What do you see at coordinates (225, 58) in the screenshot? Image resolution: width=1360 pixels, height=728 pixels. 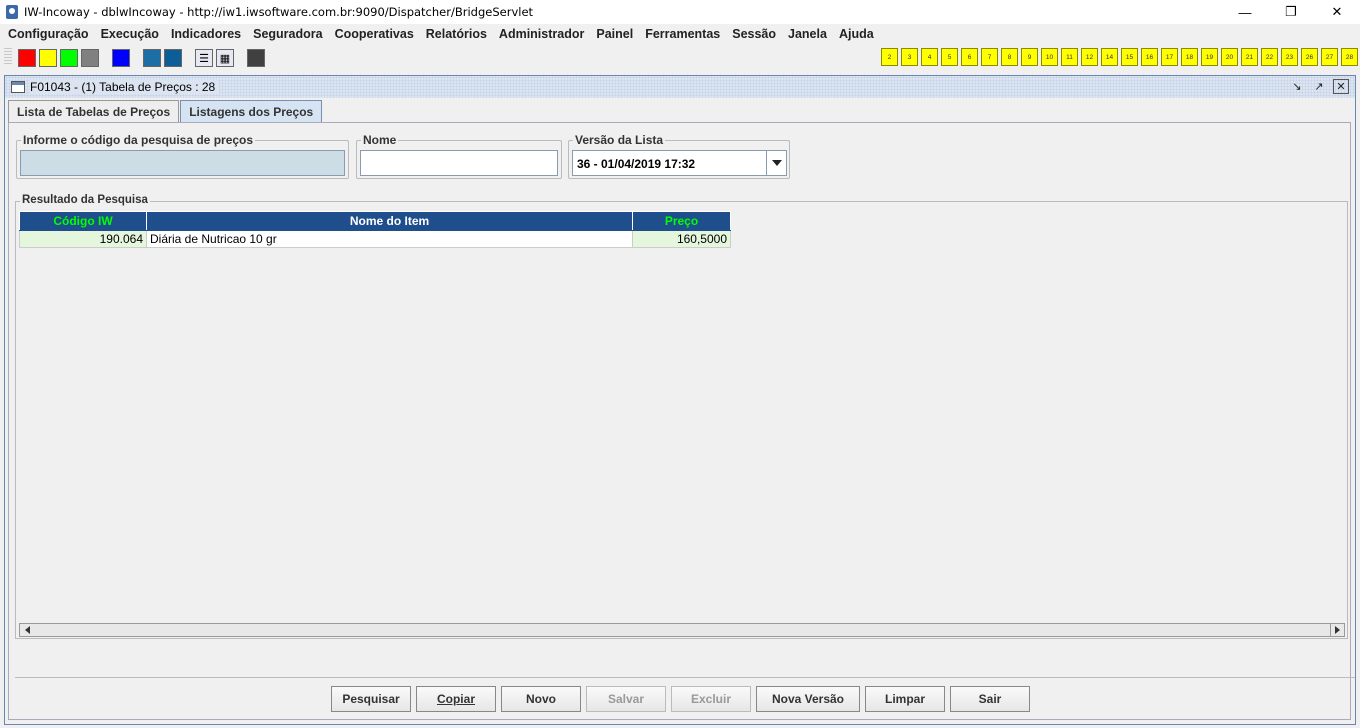 I see `calculator-icon: ▦` at bounding box center [225, 58].